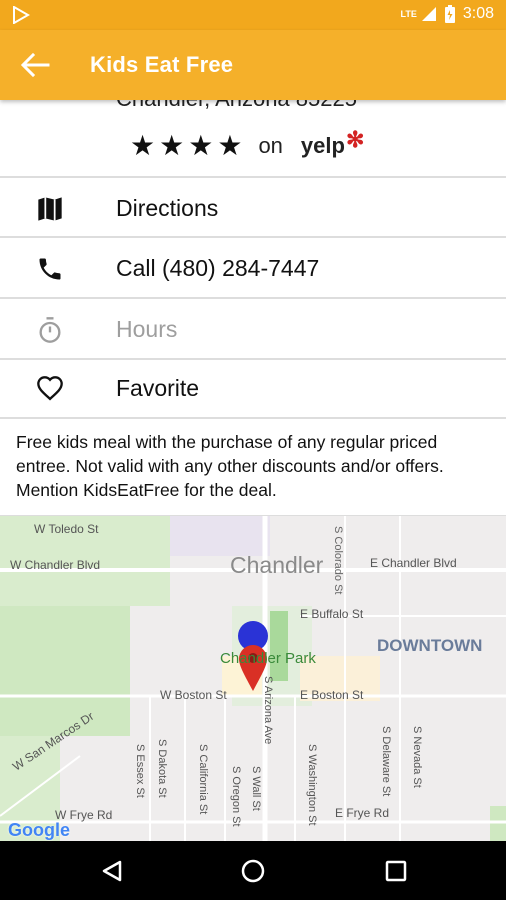 Image resolution: width=506 pixels, height=900 pixels. Describe the element at coordinates (66, 529) in the screenshot. I see `street-label: W Toledo St` at that location.